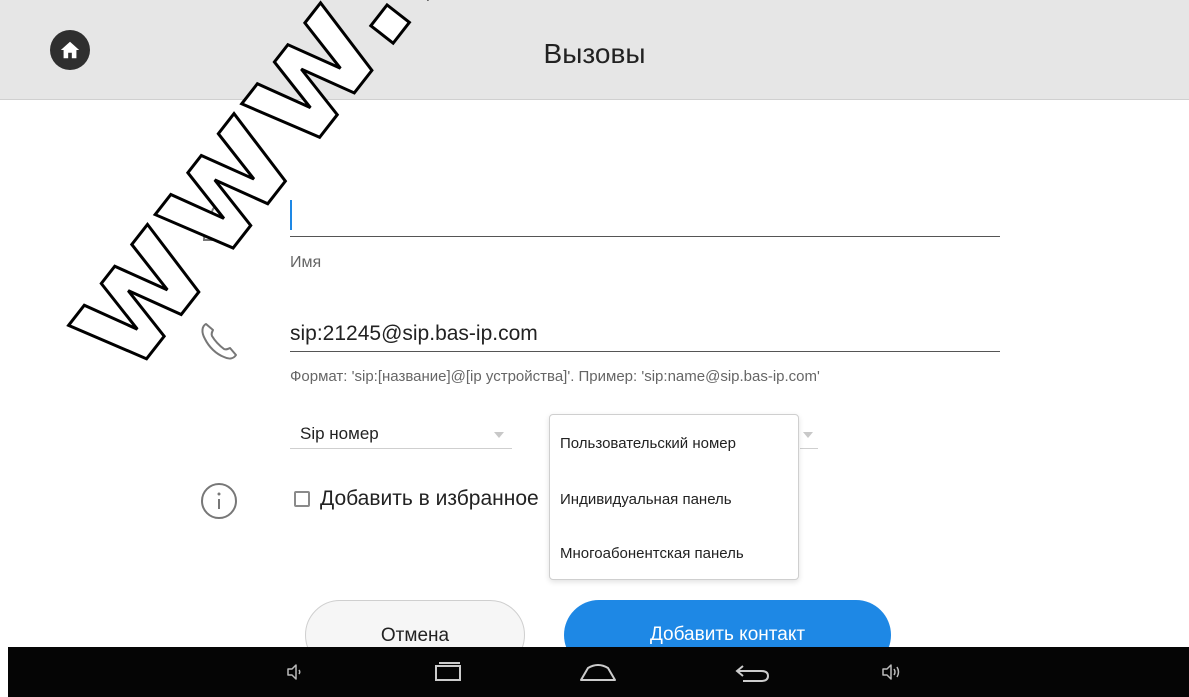 The height and width of the screenshot is (697, 1189). Describe the element at coordinates (645, 216) in the screenshot. I see `name-input` at that location.